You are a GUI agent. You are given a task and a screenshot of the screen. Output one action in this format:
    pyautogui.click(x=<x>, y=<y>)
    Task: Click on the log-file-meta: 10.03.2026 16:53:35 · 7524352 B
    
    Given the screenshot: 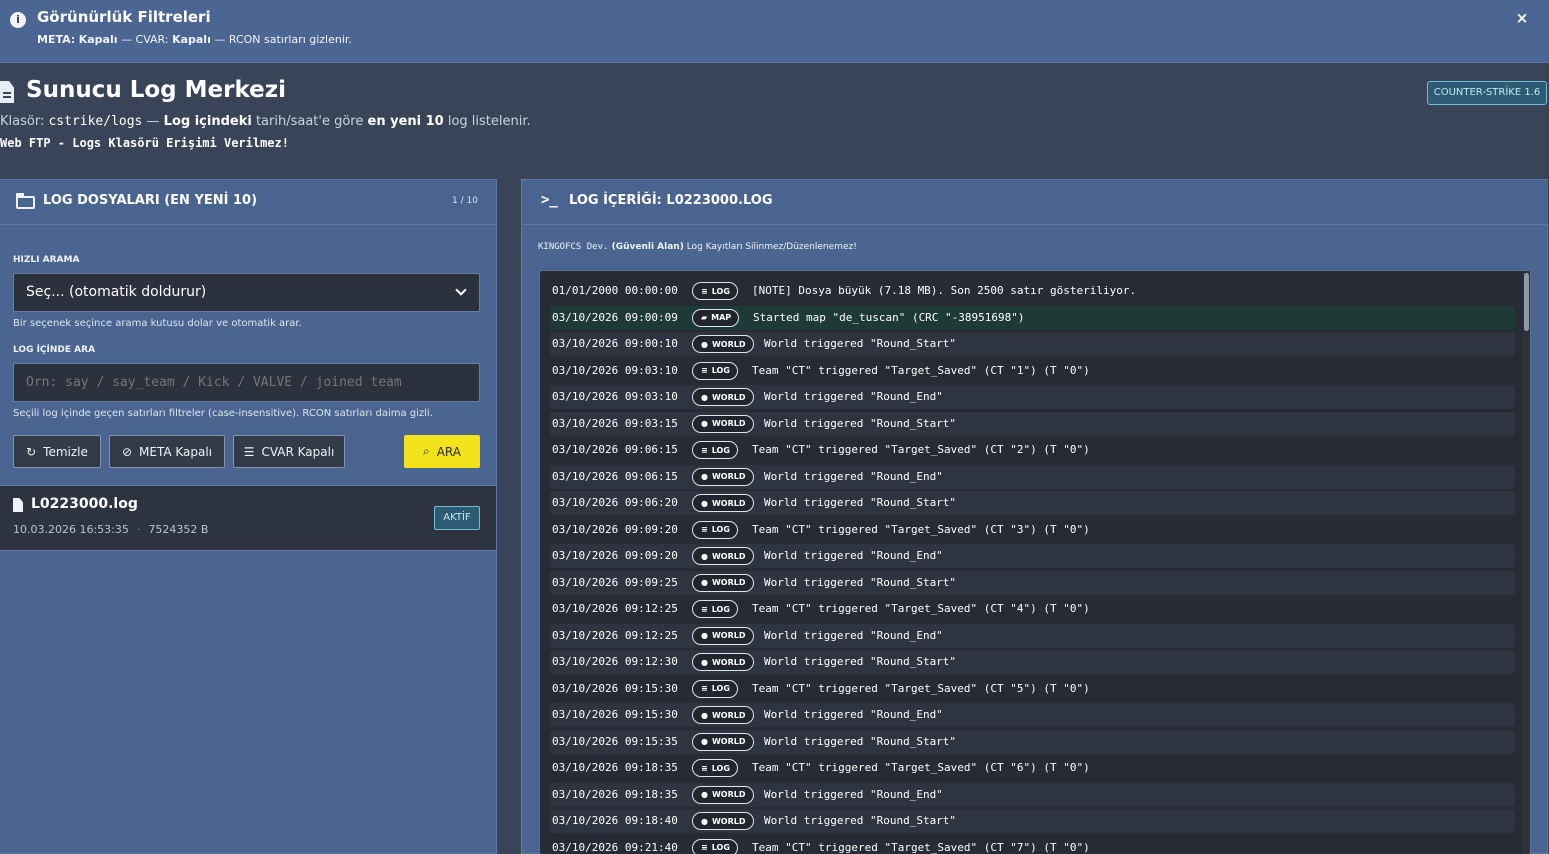 What is the action you would take?
    pyautogui.click(x=110, y=529)
    